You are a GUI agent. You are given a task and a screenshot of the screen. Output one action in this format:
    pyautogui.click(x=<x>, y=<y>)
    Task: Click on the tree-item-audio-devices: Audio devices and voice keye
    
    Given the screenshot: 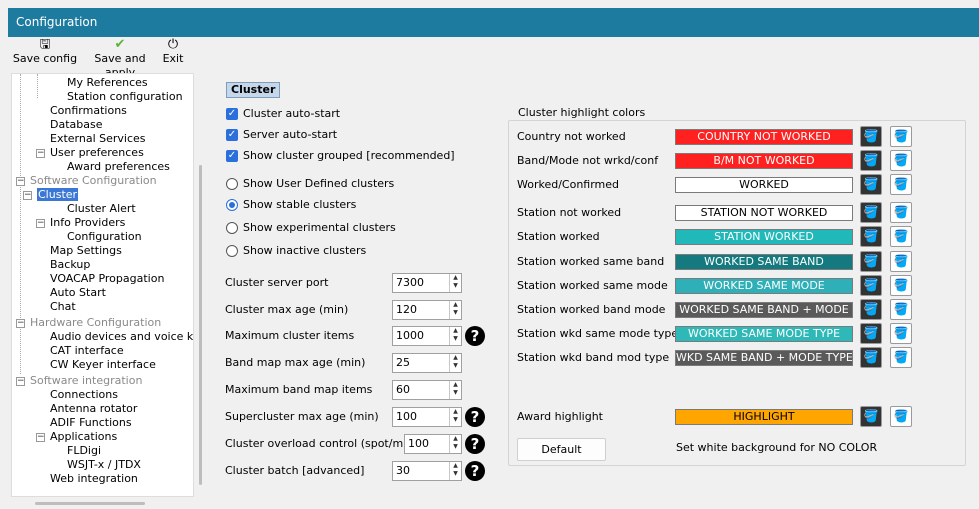 What is the action you would take?
    pyautogui.click(x=121, y=337)
    